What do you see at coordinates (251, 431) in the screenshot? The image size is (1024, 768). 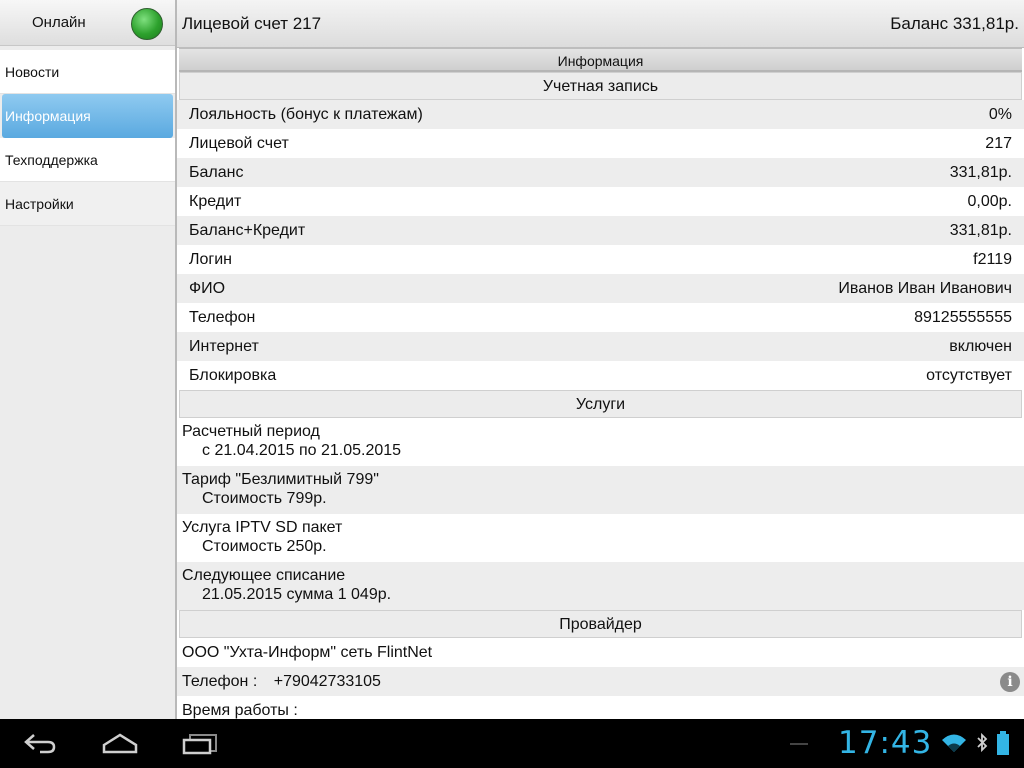 I see `service-title: Расчетный период` at bounding box center [251, 431].